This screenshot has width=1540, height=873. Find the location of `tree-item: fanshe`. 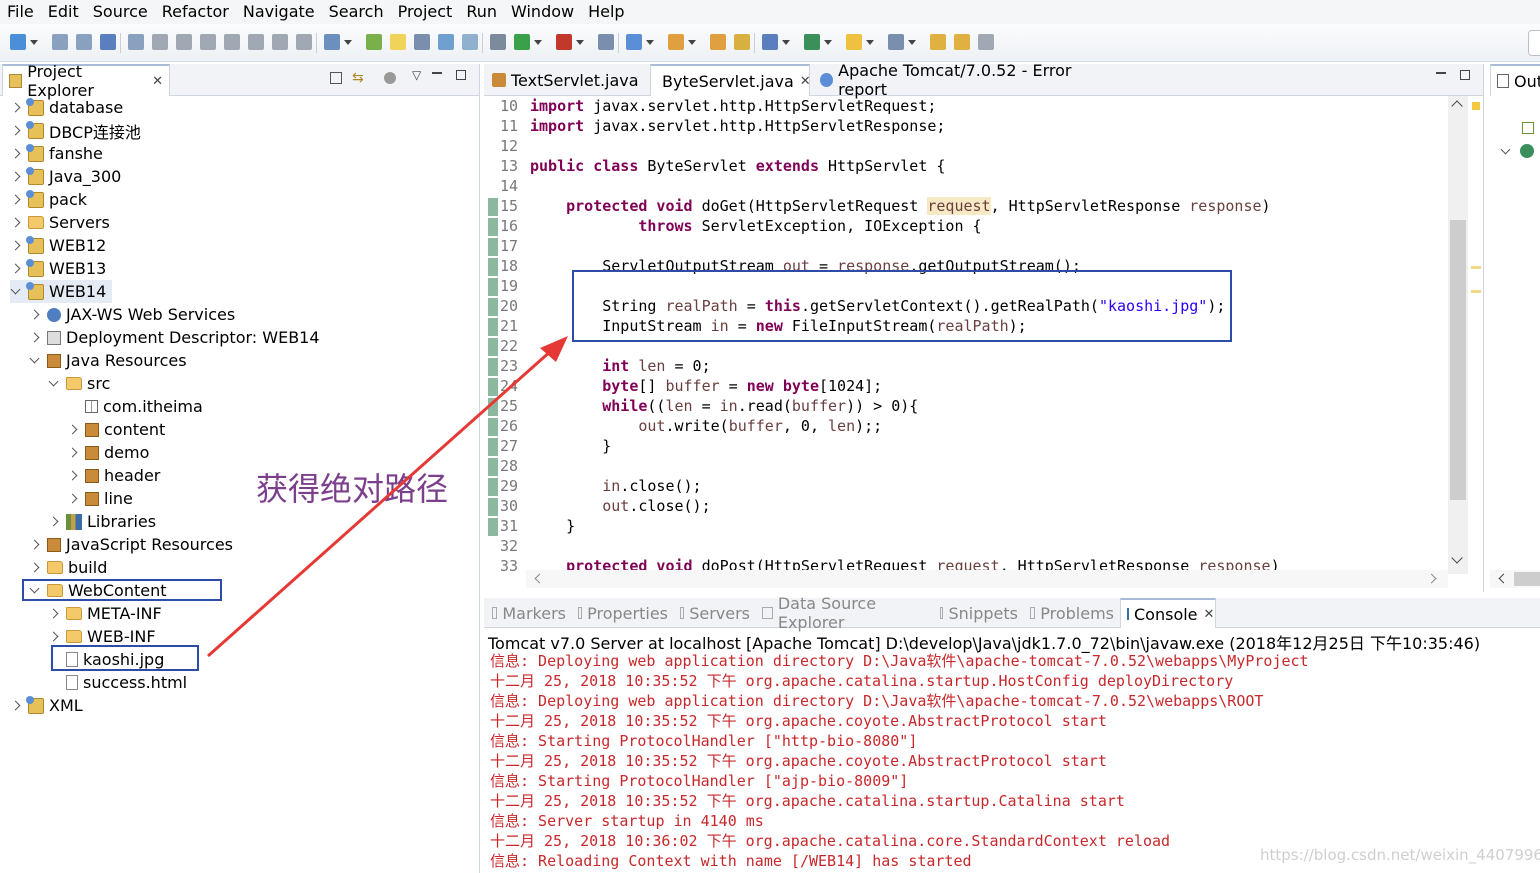

tree-item: fanshe is located at coordinates (56, 153).